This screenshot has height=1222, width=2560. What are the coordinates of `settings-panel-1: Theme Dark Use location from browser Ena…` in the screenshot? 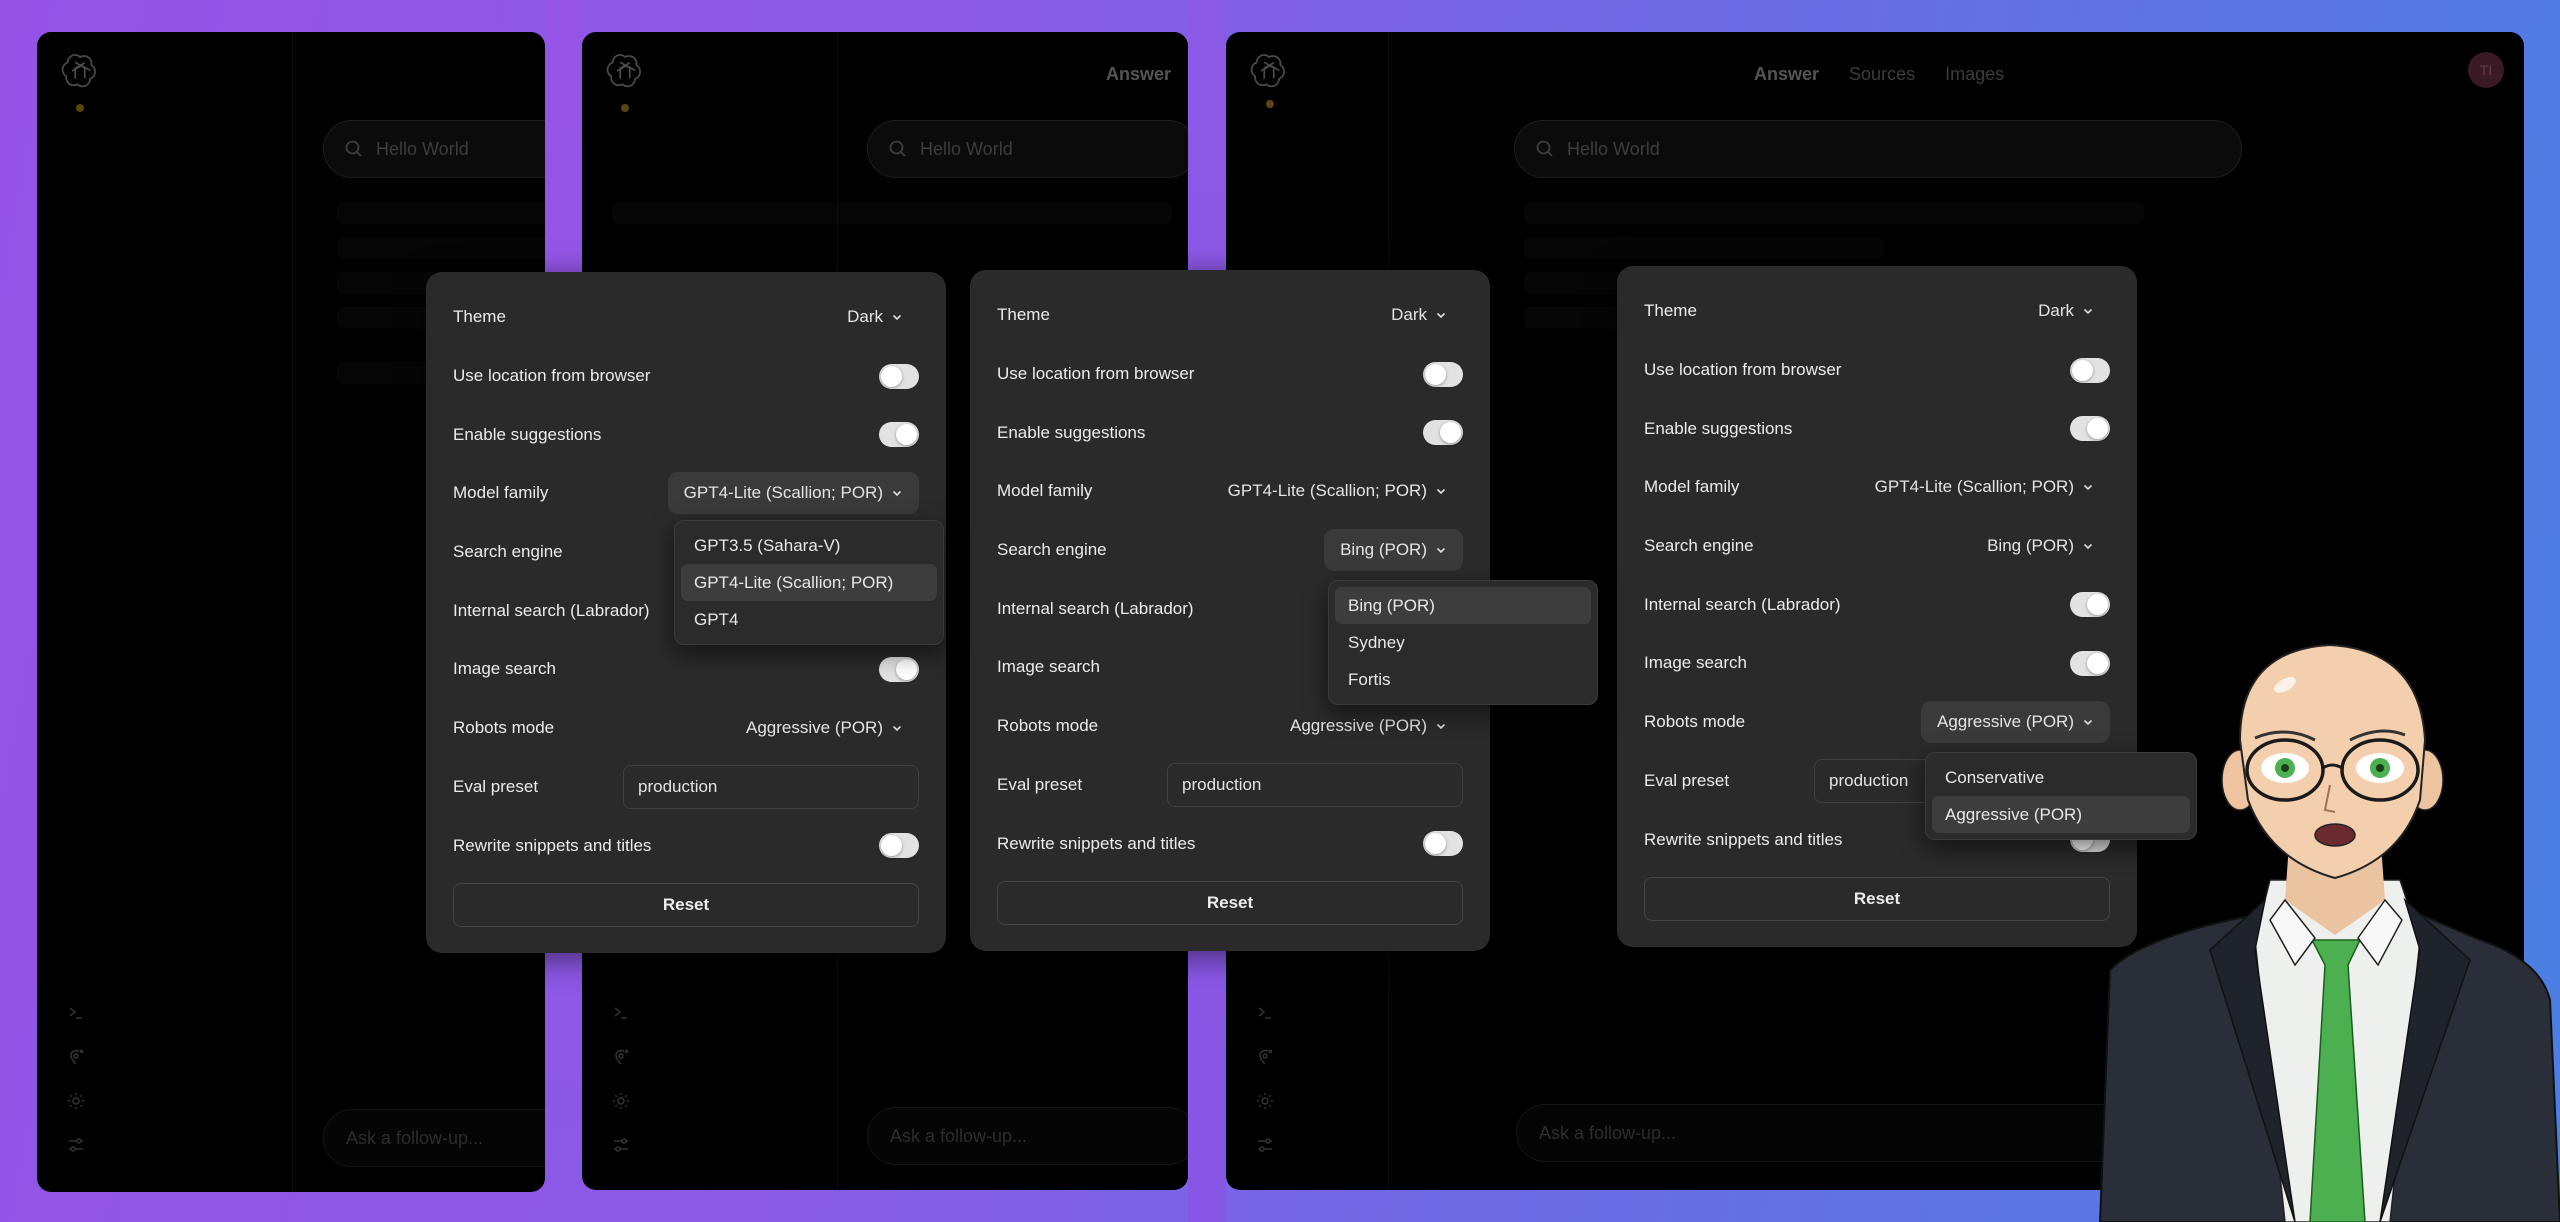 It's located at (686, 612).